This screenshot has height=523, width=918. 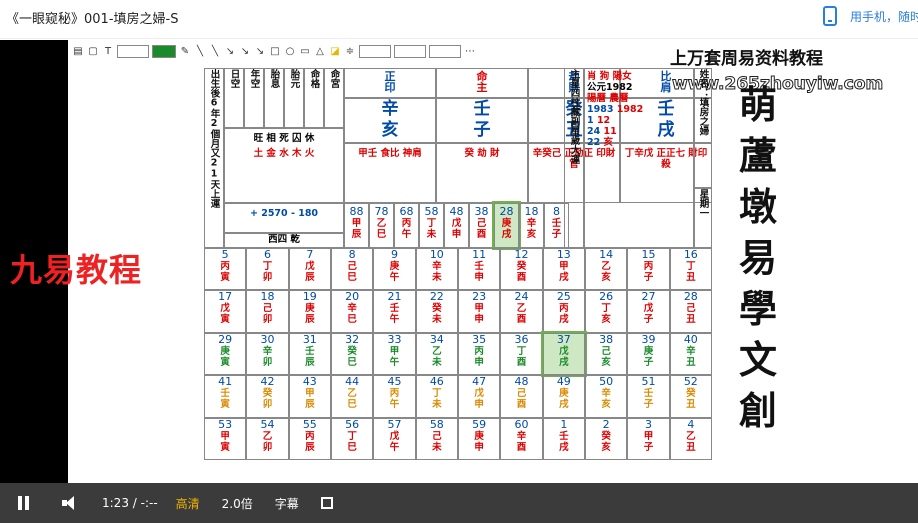 What do you see at coordinates (459, 19) in the screenshot?
I see `title-bar: 《一眼窥秘》001-填房之婦-S 用手机，随时` at bounding box center [459, 19].